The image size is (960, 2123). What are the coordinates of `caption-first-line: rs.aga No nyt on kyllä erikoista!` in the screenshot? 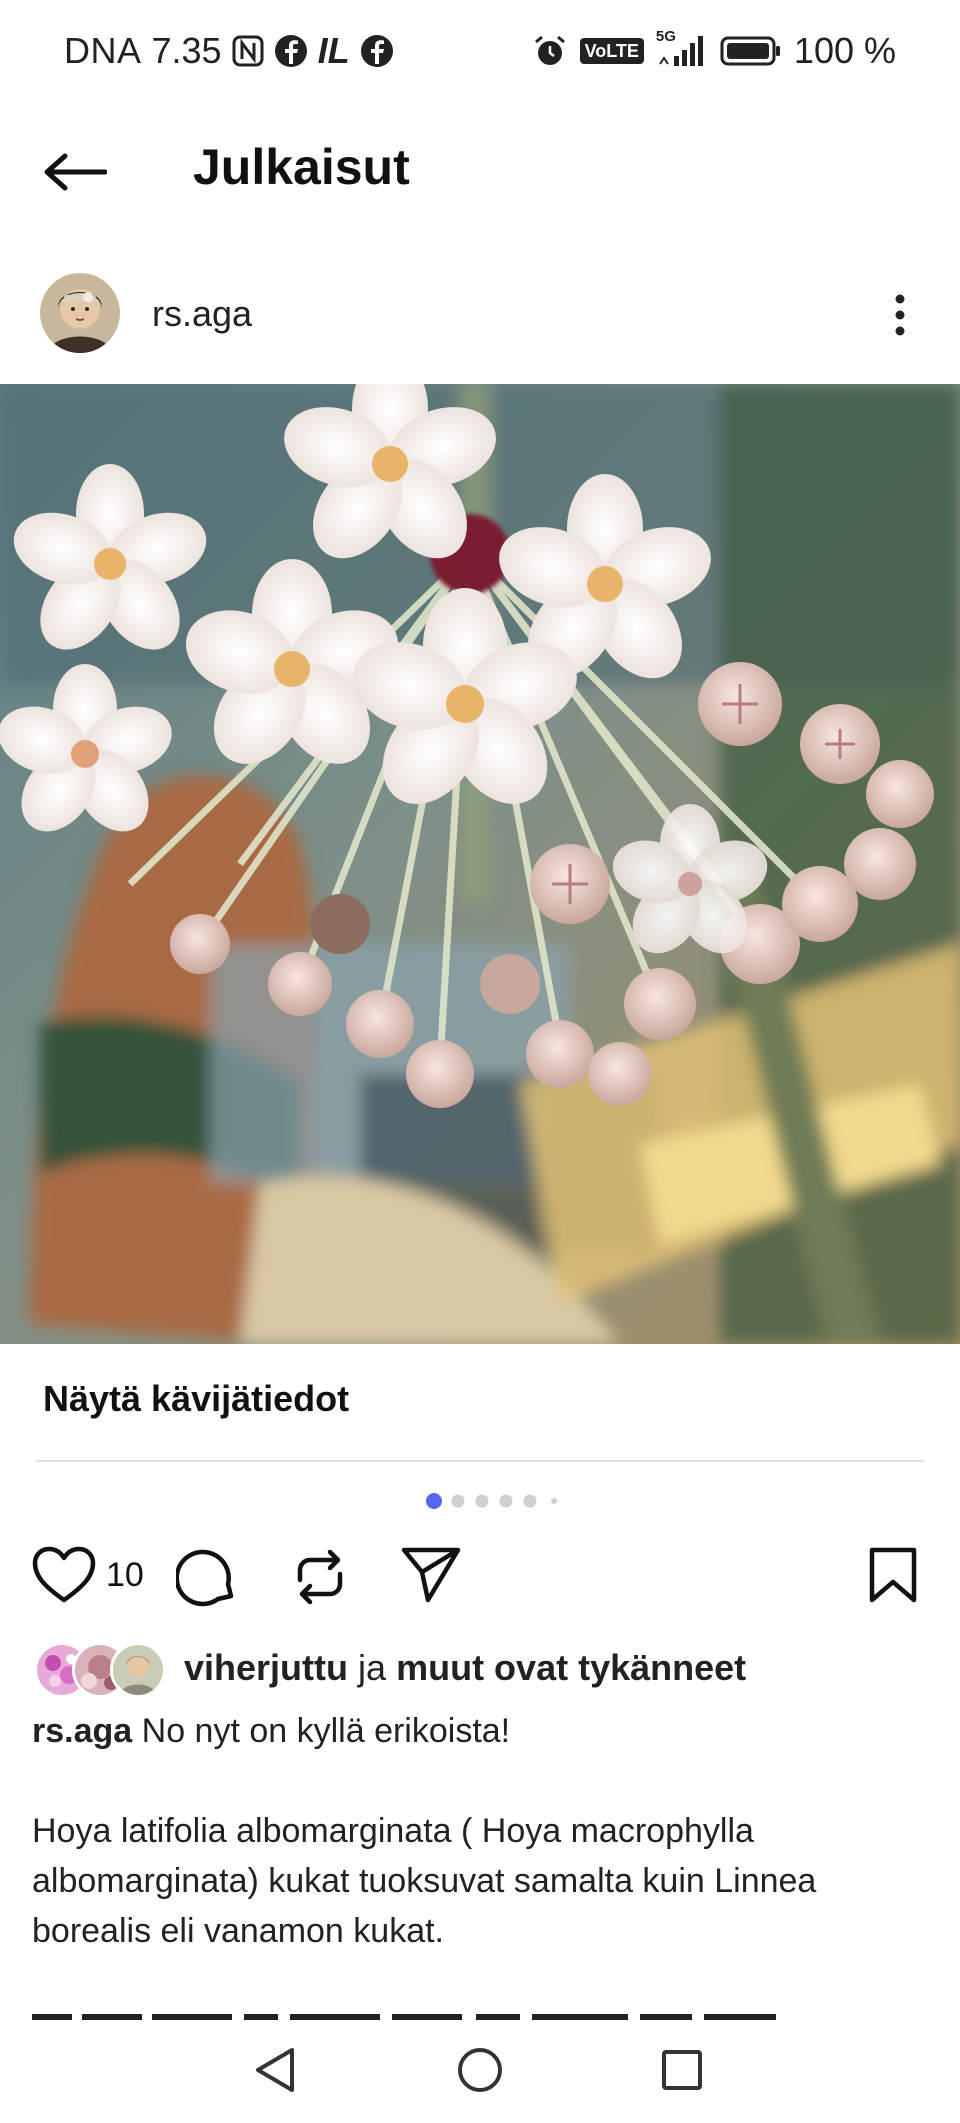 It's located at (482, 1731).